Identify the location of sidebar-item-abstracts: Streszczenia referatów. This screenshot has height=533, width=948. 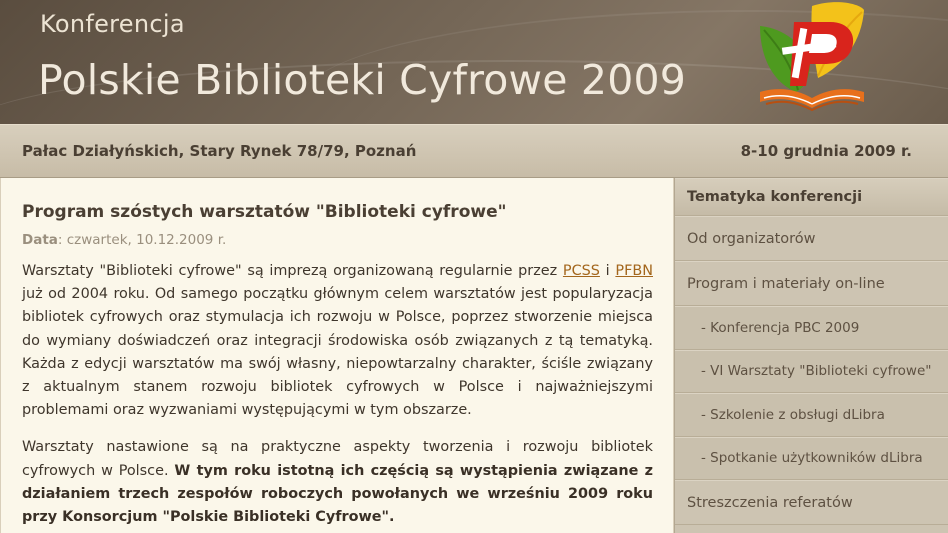
(811, 502).